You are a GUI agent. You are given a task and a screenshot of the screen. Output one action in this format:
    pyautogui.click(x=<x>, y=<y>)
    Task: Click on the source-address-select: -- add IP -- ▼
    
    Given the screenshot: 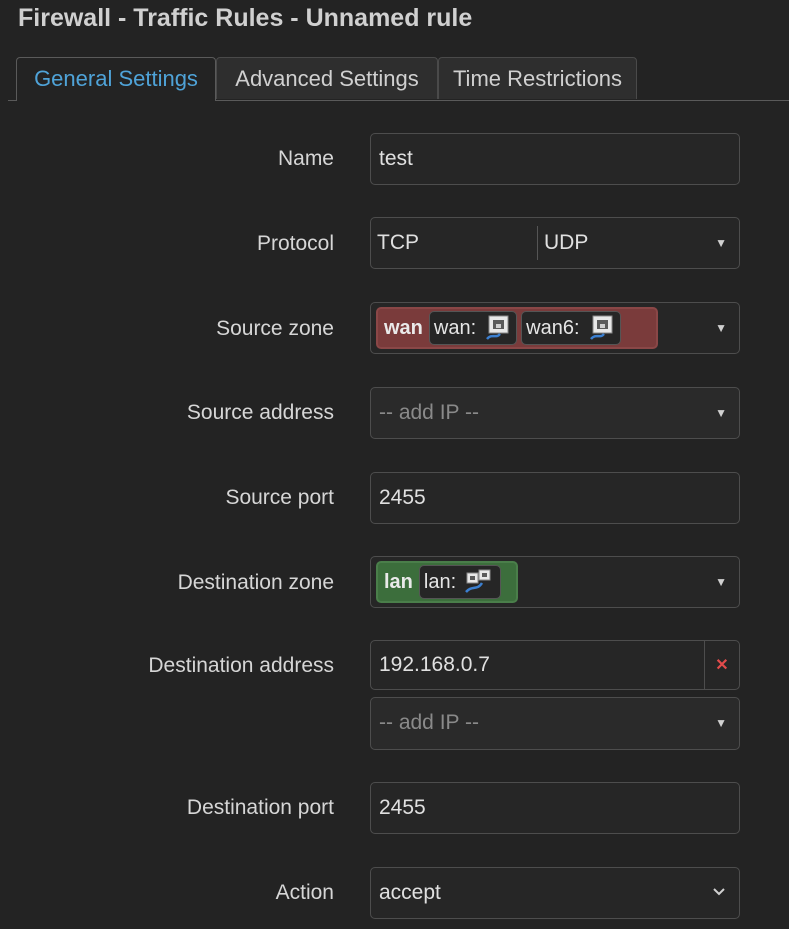 What is the action you would take?
    pyautogui.click(x=555, y=413)
    